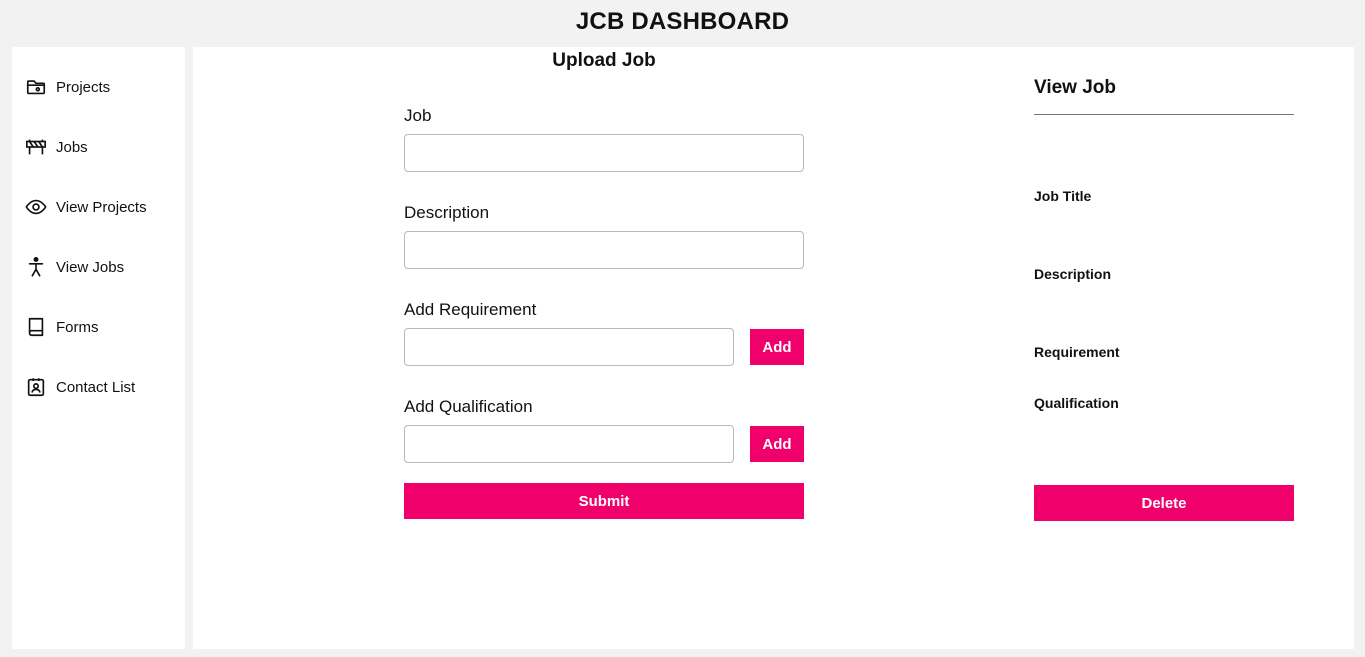 The height and width of the screenshot is (657, 1365). I want to click on sidebar-item-label: View Projects, so click(101, 207).